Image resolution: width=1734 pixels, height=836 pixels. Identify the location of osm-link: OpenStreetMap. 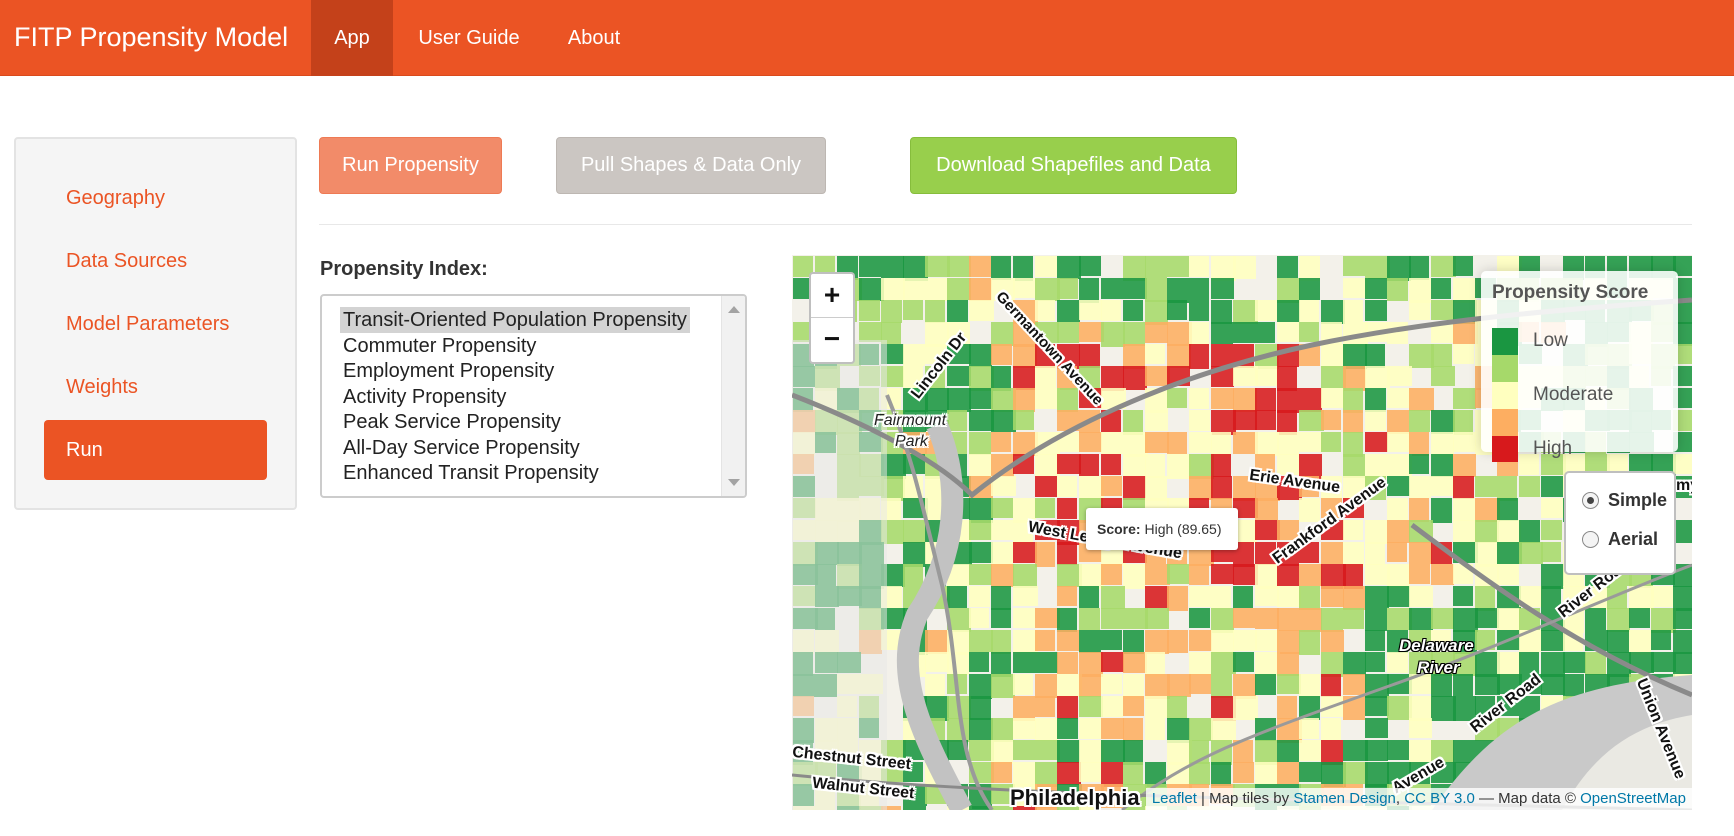
(1633, 798).